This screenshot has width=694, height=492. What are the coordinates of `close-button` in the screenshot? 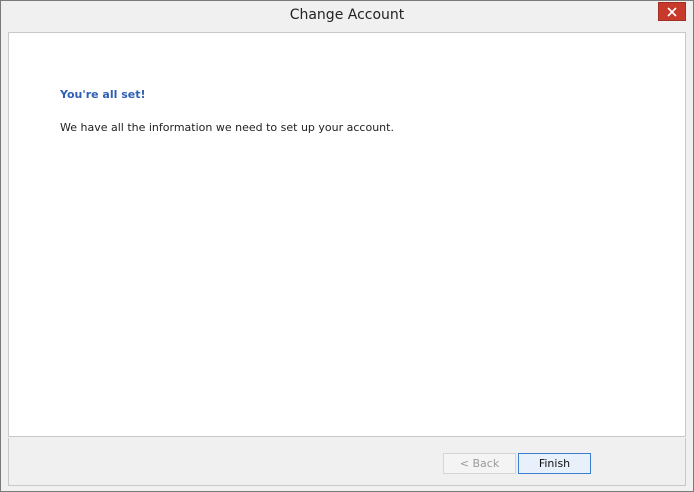 It's located at (672, 11).